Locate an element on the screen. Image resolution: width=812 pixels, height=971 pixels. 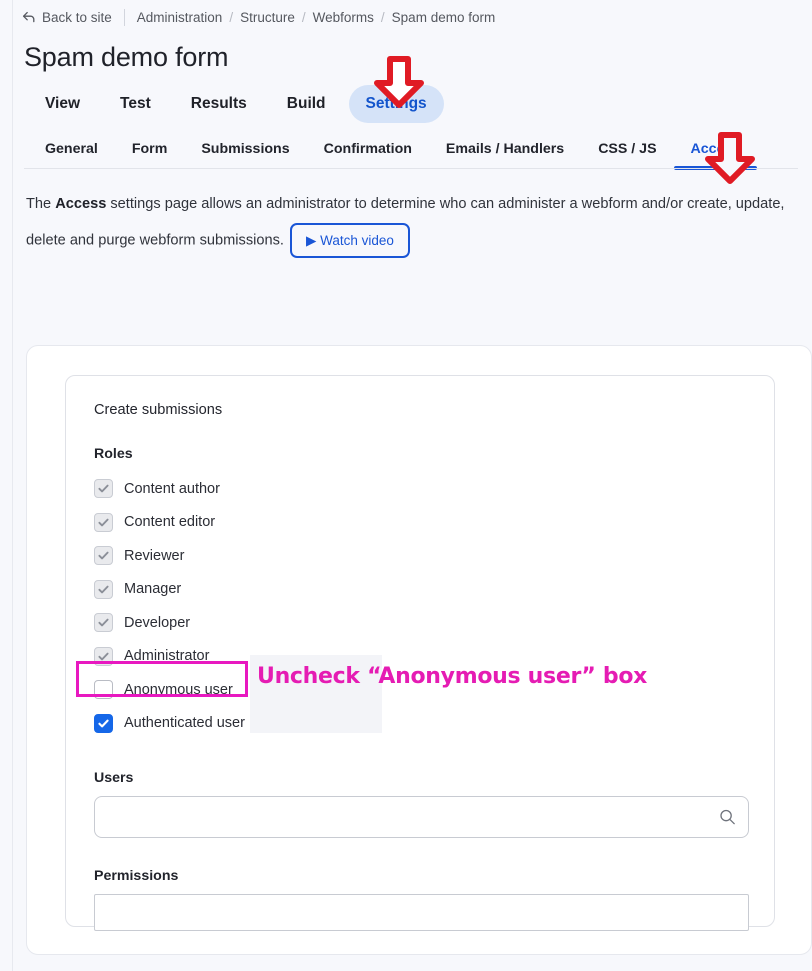
tab-view: View is located at coordinates (62, 104).